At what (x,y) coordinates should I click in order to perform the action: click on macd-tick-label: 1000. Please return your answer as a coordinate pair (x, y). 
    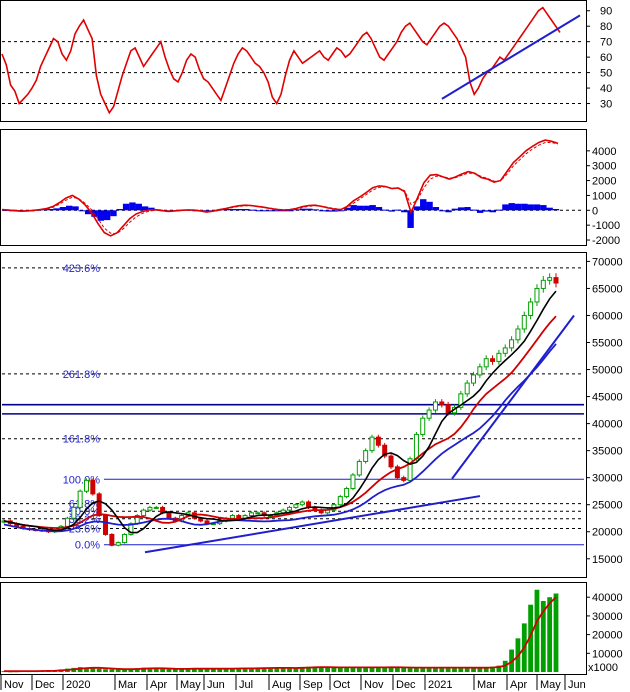
    Looking at the image, I should click on (604, 196).